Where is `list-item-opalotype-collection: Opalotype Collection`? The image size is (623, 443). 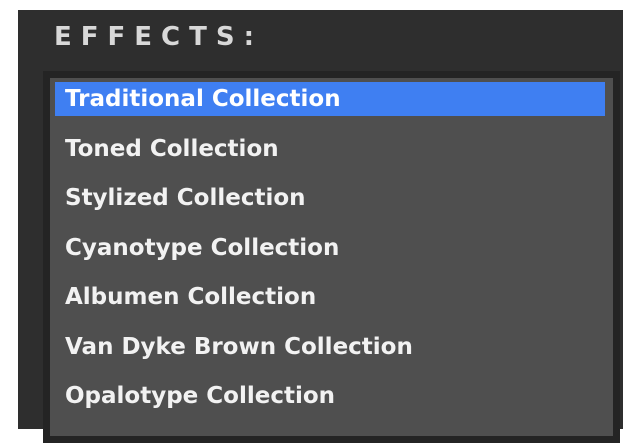 list-item-opalotype-collection: Opalotype Collection is located at coordinates (330, 404).